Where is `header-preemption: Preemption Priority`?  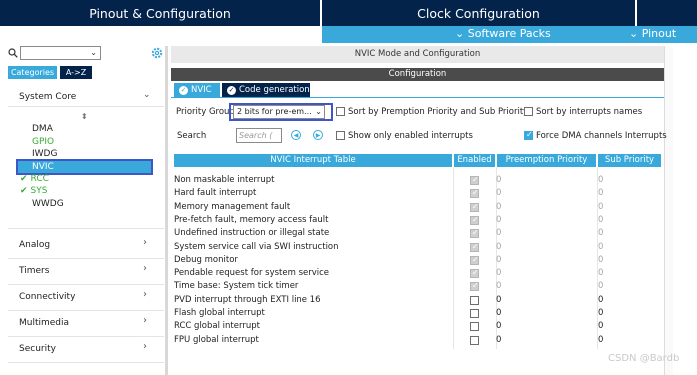 header-preemption: Preemption Priority is located at coordinates (546, 160).